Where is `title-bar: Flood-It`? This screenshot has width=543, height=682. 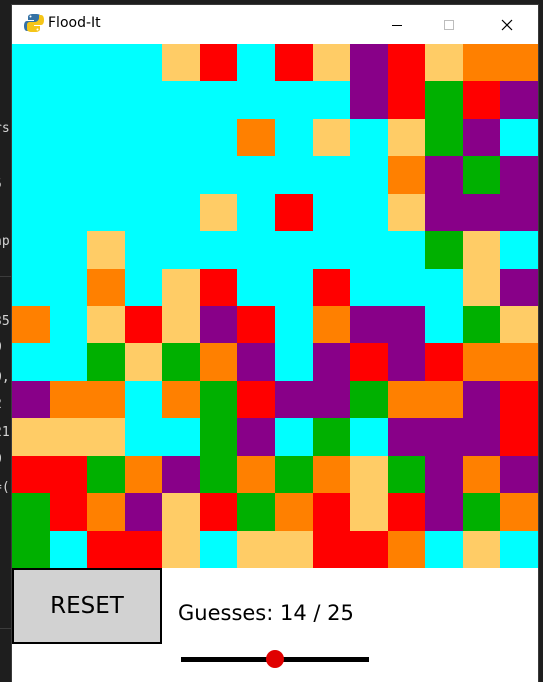 title-bar: Flood-It is located at coordinates (275, 24).